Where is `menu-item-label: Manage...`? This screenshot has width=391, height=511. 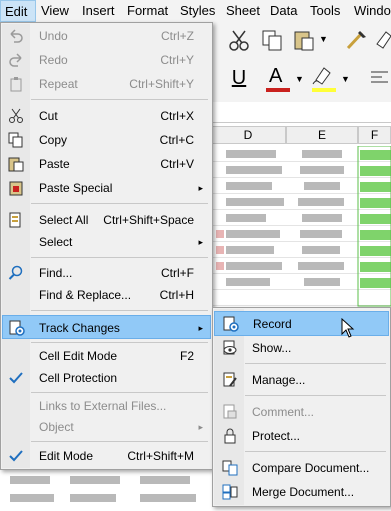 menu-item-label: Manage... is located at coordinates (279, 380).